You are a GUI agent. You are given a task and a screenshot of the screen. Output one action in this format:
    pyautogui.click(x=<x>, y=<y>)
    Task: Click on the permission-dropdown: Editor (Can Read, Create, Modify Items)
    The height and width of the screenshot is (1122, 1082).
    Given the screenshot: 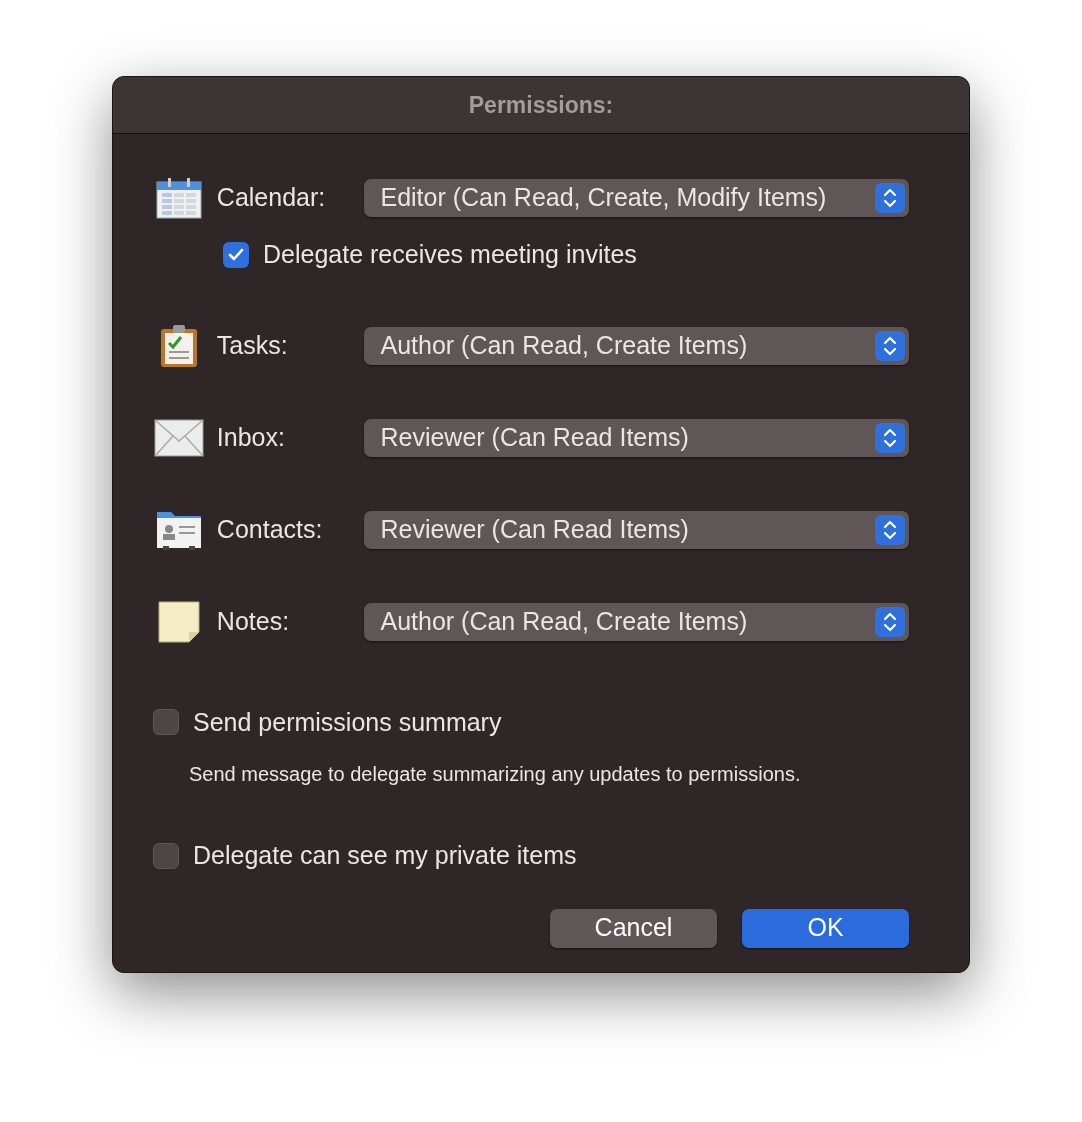 What is the action you would take?
    pyautogui.click(x=636, y=198)
    